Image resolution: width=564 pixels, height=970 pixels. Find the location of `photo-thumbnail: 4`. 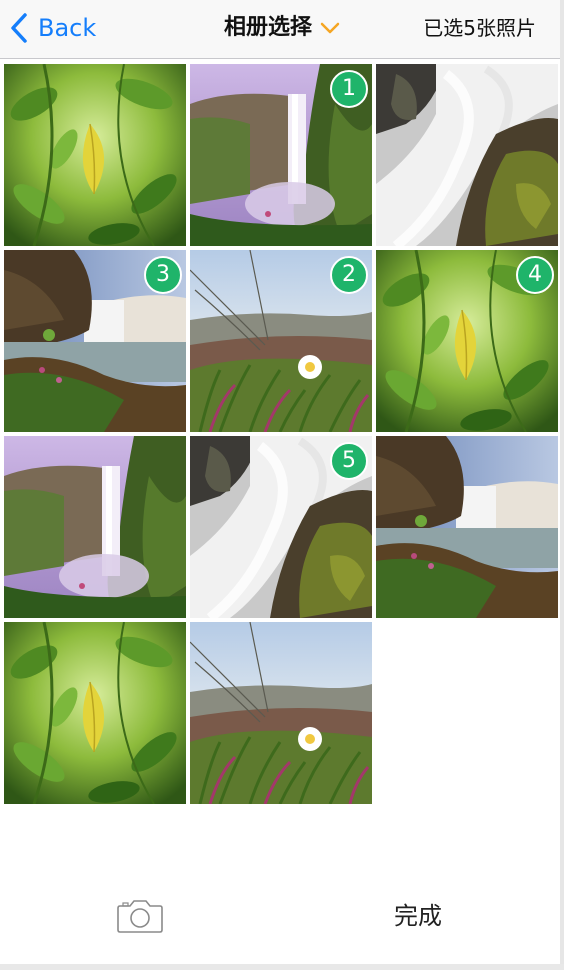

photo-thumbnail: 4 is located at coordinates (467, 341).